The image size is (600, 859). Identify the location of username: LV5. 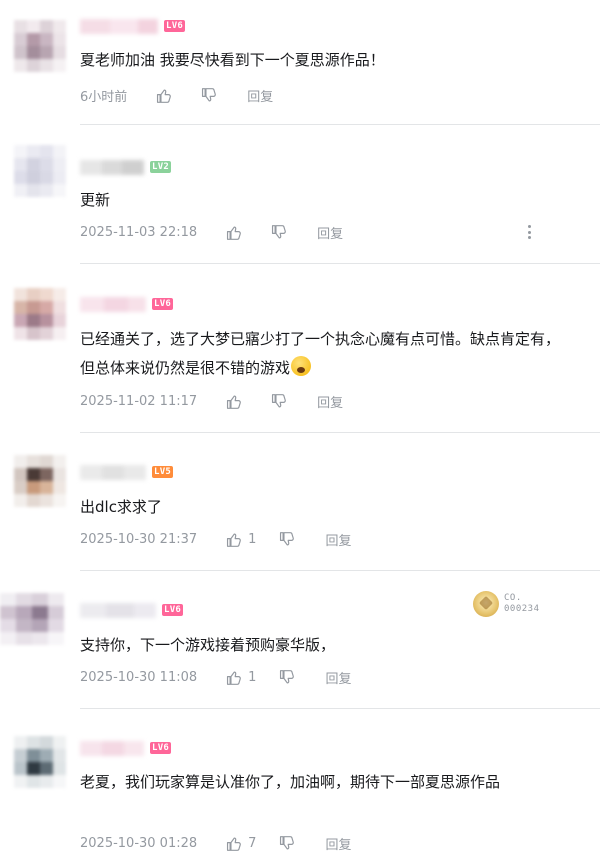
(127, 472).